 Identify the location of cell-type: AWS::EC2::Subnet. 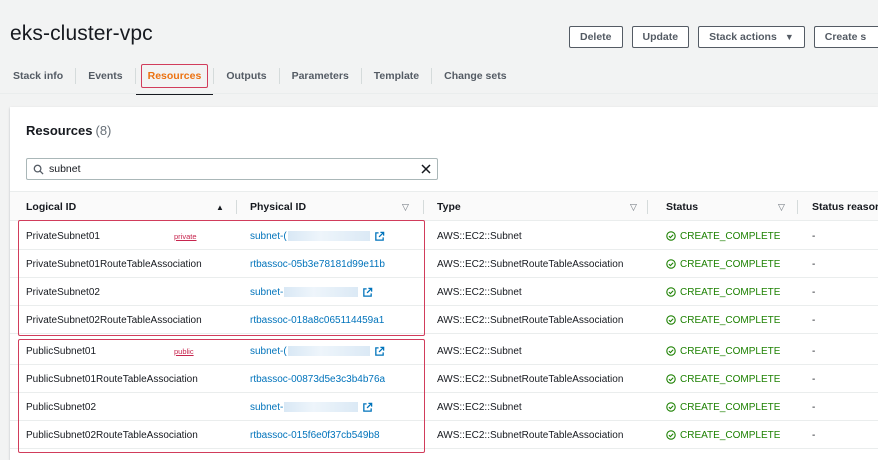
(479, 351).